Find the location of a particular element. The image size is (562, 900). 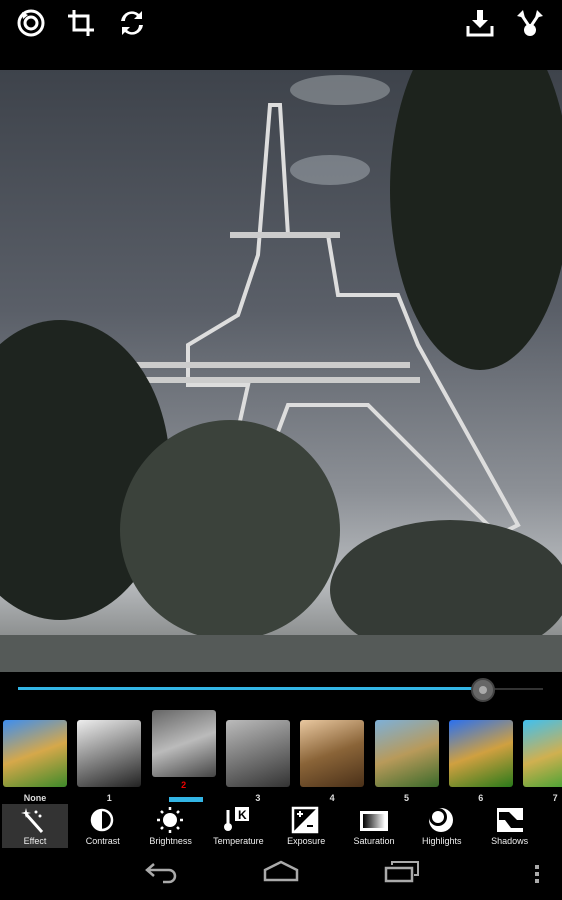

filter-thumbnail: None is located at coordinates (35, 761).